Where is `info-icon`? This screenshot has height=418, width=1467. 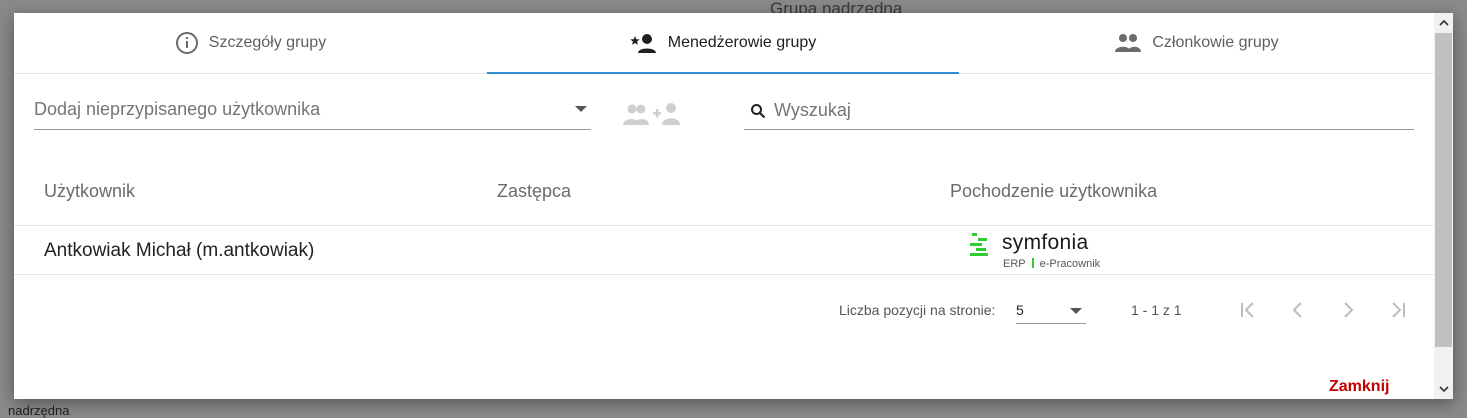 info-icon is located at coordinates (187, 43).